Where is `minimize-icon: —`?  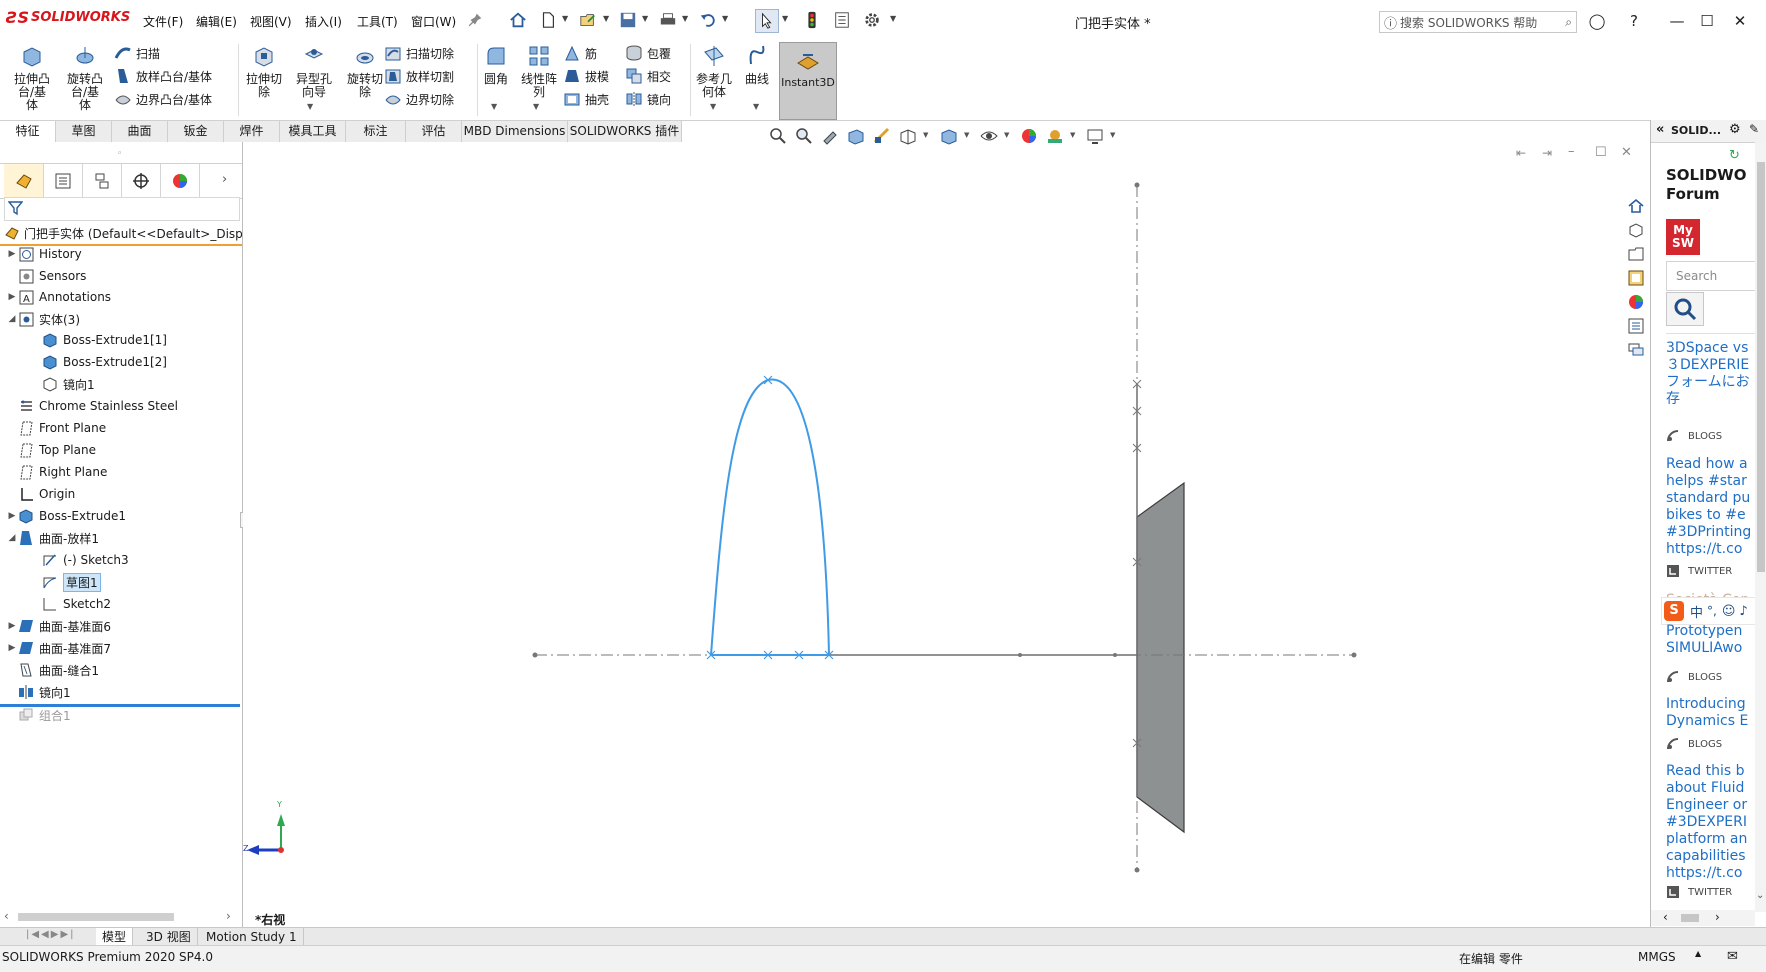 minimize-icon: — is located at coordinates (1677, 21).